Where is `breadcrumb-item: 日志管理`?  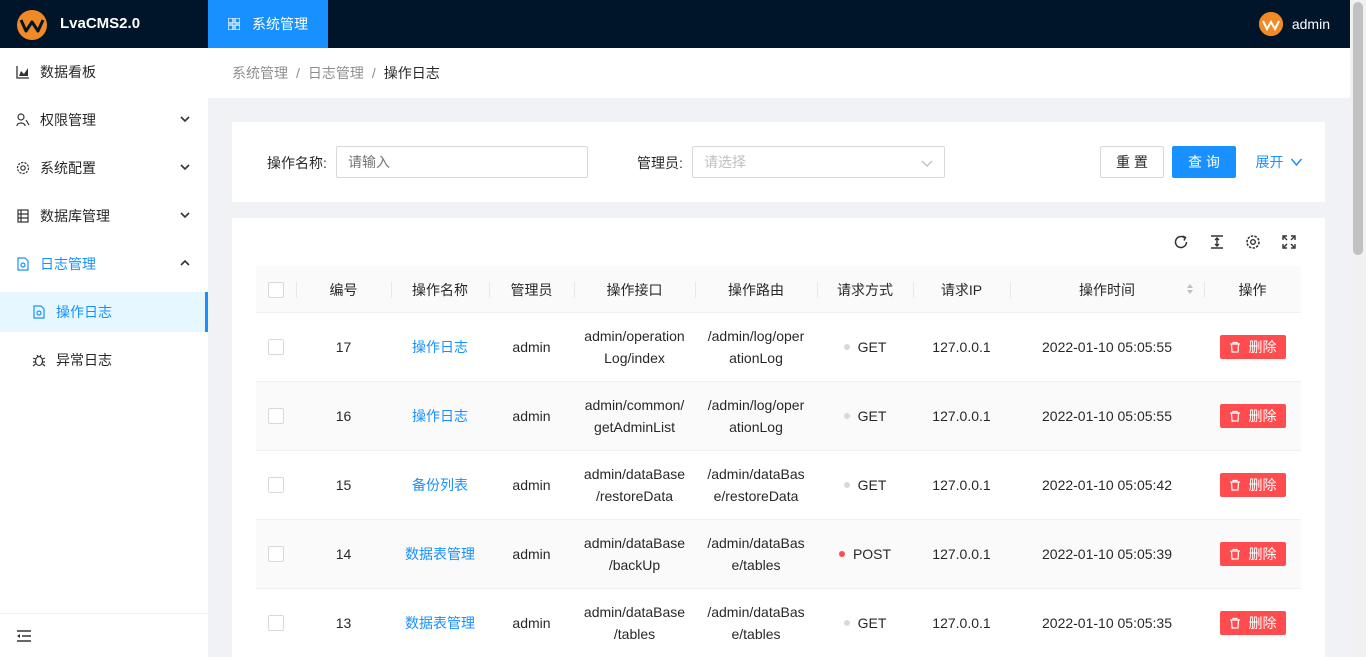 breadcrumb-item: 日志管理 is located at coordinates (336, 73).